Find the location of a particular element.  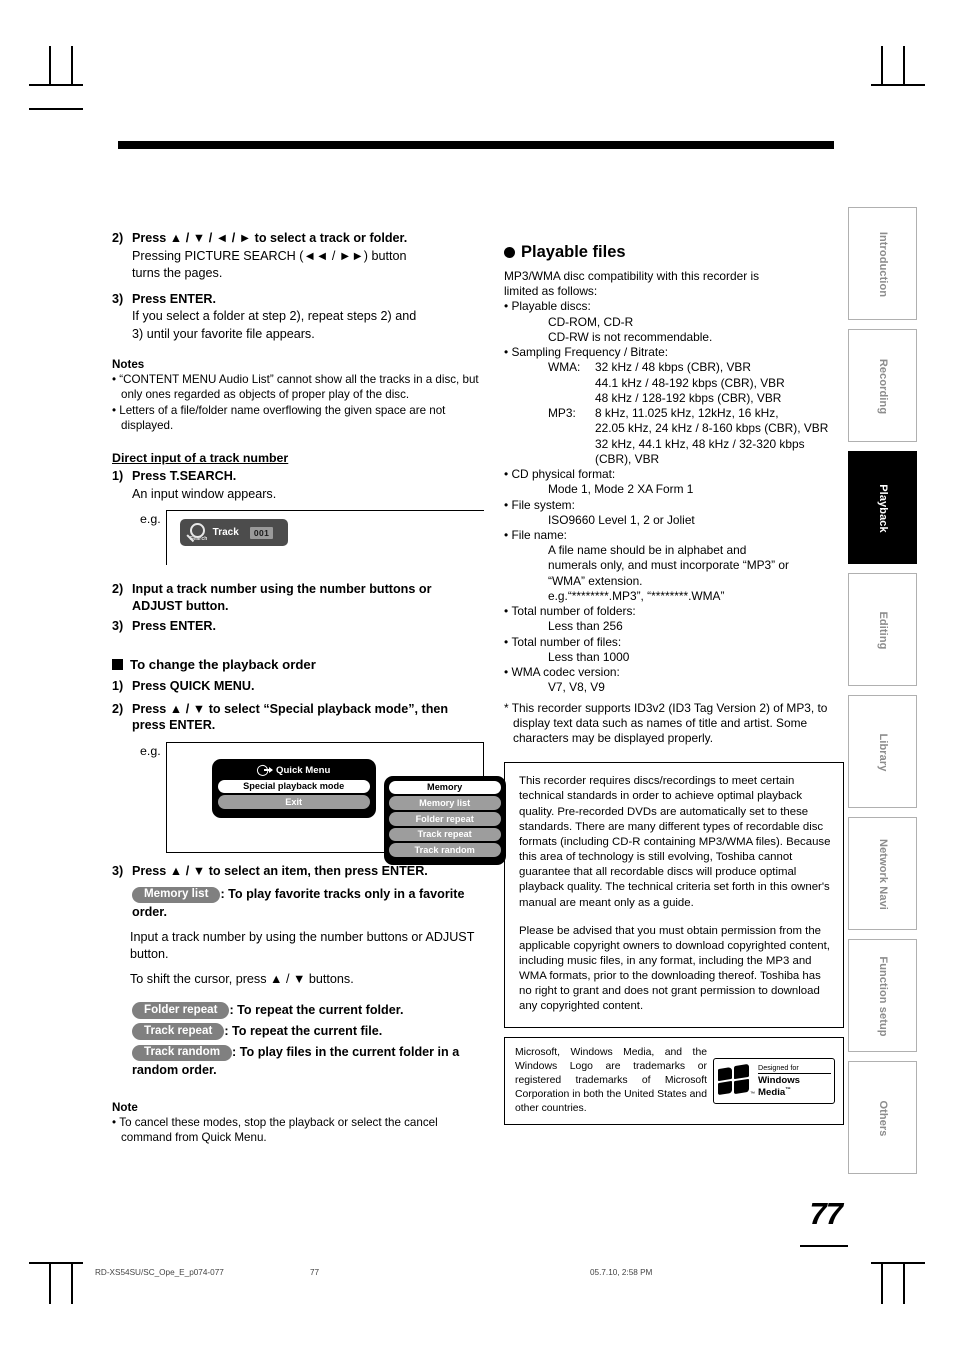

step-3-number: 3) is located at coordinates (118, 298).